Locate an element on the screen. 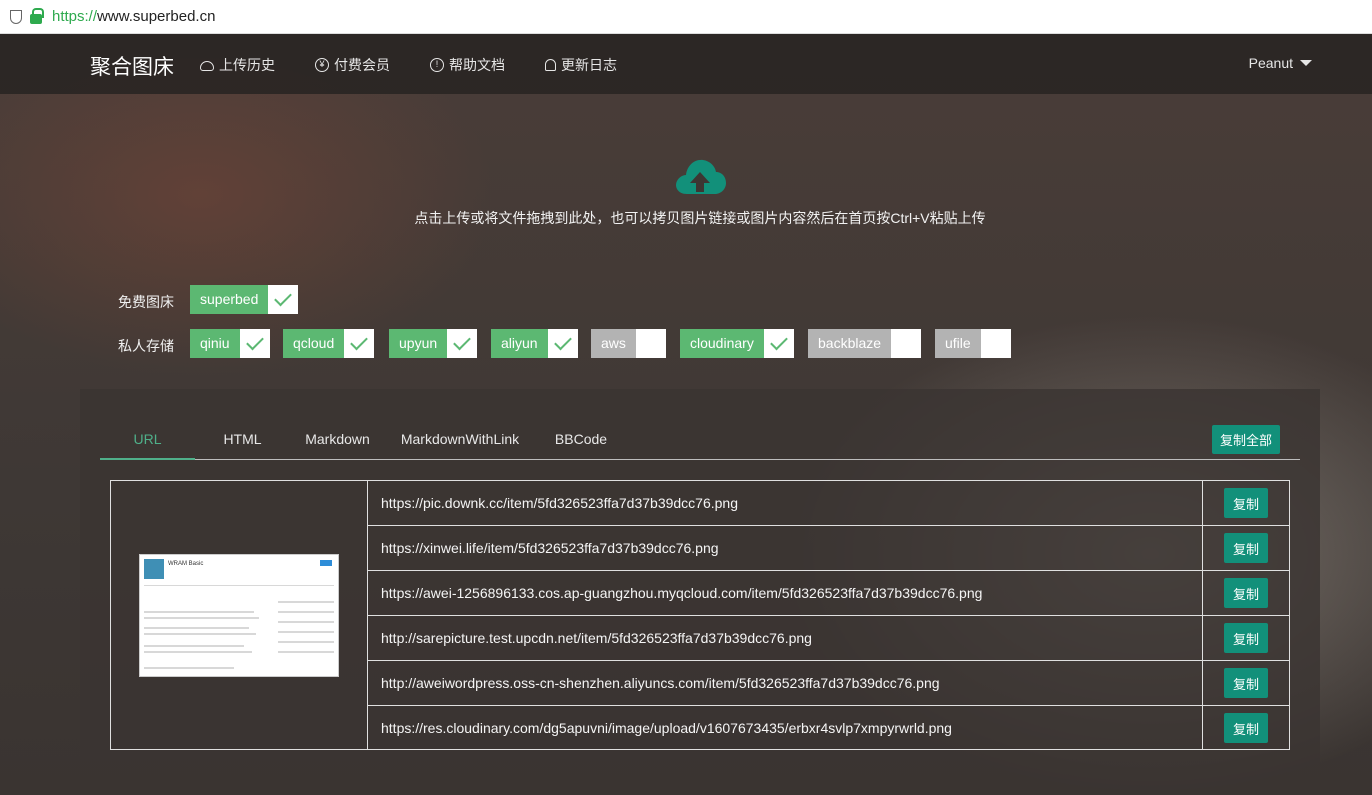 The width and height of the screenshot is (1372, 795). storage-chip-aliyun: aliyun is located at coordinates (534, 343).